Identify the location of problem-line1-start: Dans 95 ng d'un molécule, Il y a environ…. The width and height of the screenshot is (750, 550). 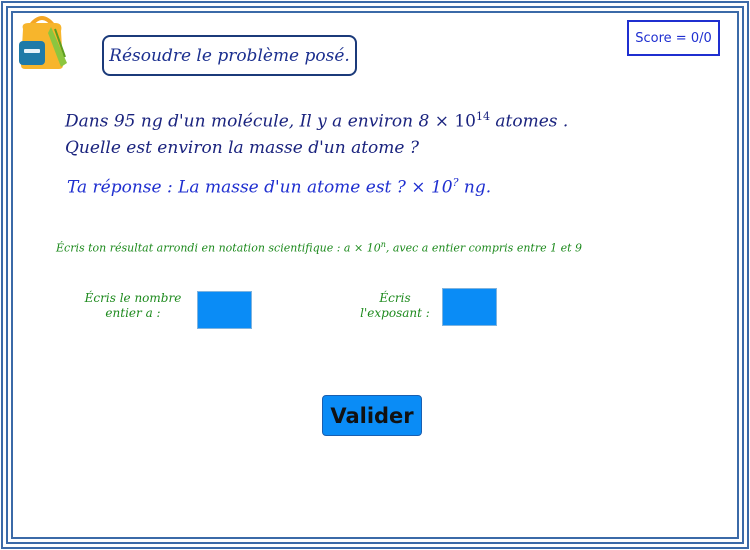
(247, 121).